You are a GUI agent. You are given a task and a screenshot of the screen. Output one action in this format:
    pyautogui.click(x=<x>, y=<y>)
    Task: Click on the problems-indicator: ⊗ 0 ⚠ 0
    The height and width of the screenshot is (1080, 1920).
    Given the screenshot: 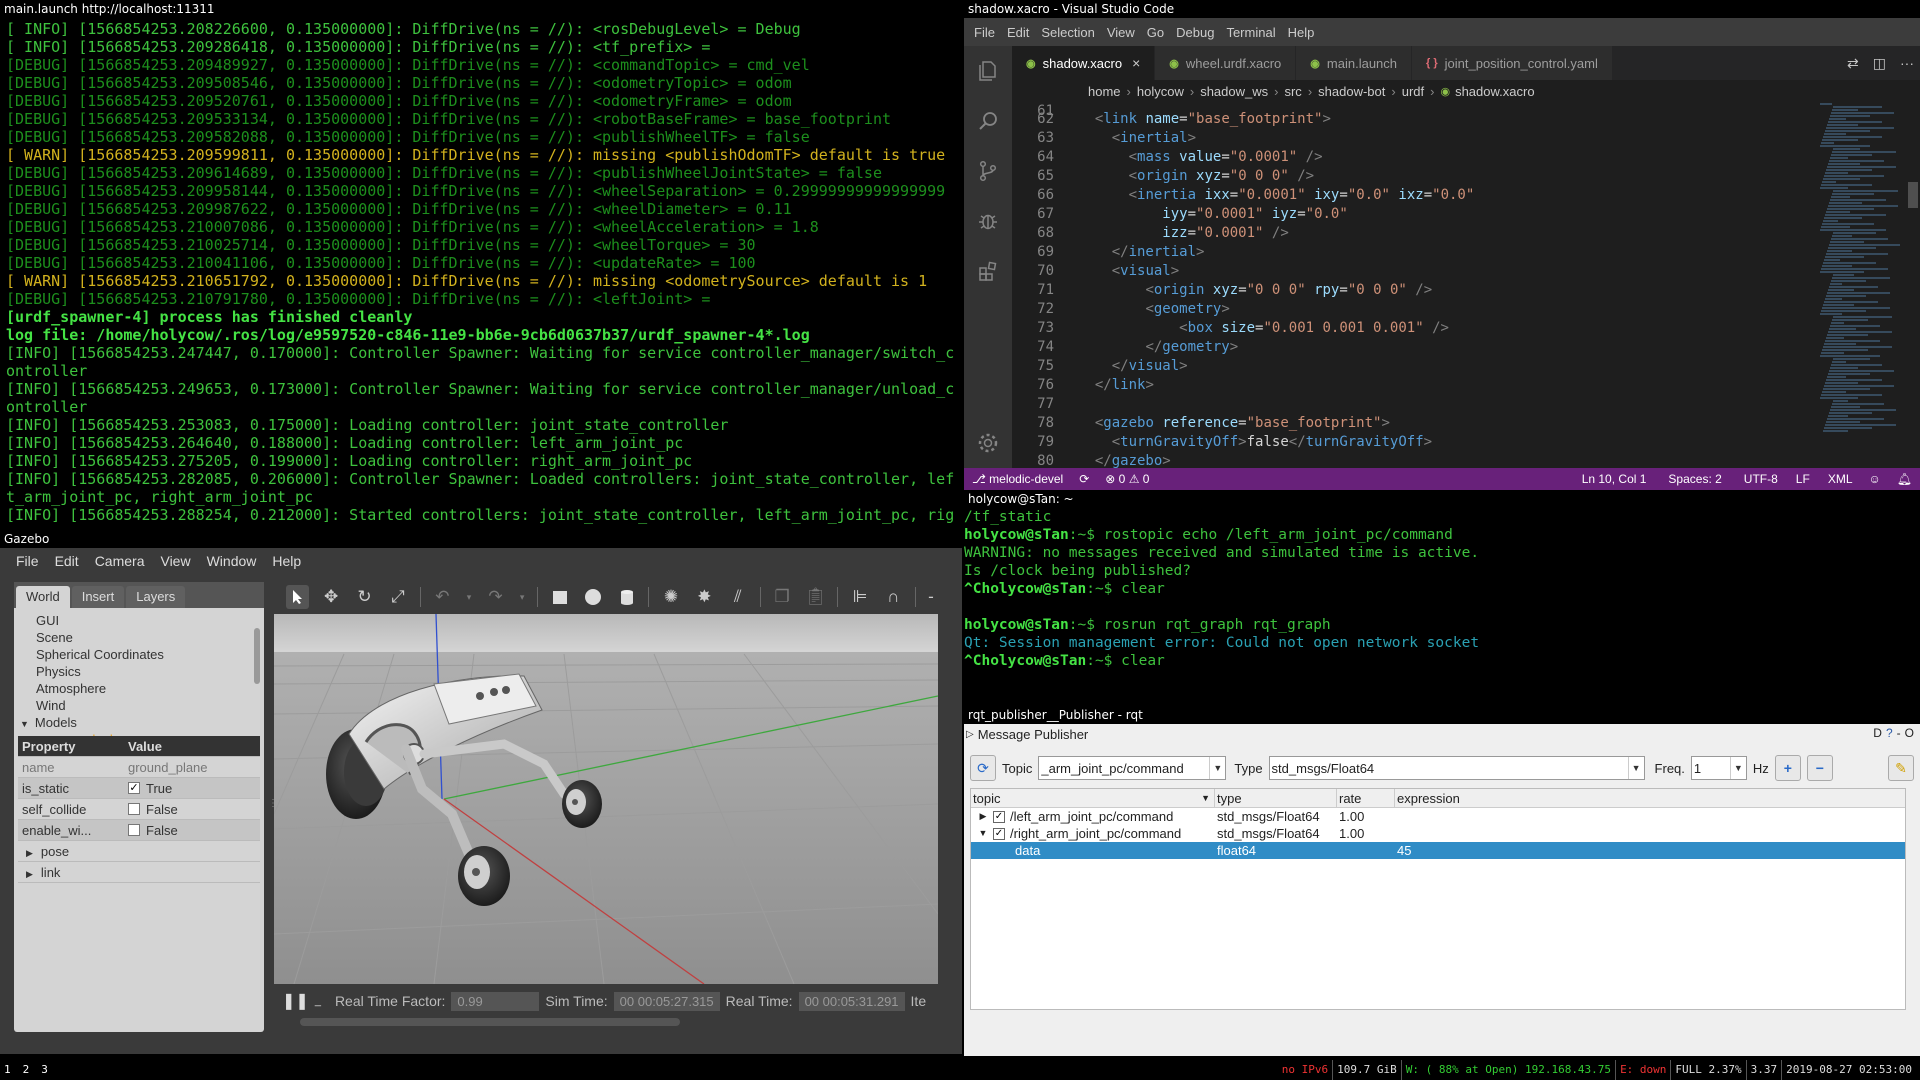 What is the action you would take?
    pyautogui.click(x=1127, y=479)
    